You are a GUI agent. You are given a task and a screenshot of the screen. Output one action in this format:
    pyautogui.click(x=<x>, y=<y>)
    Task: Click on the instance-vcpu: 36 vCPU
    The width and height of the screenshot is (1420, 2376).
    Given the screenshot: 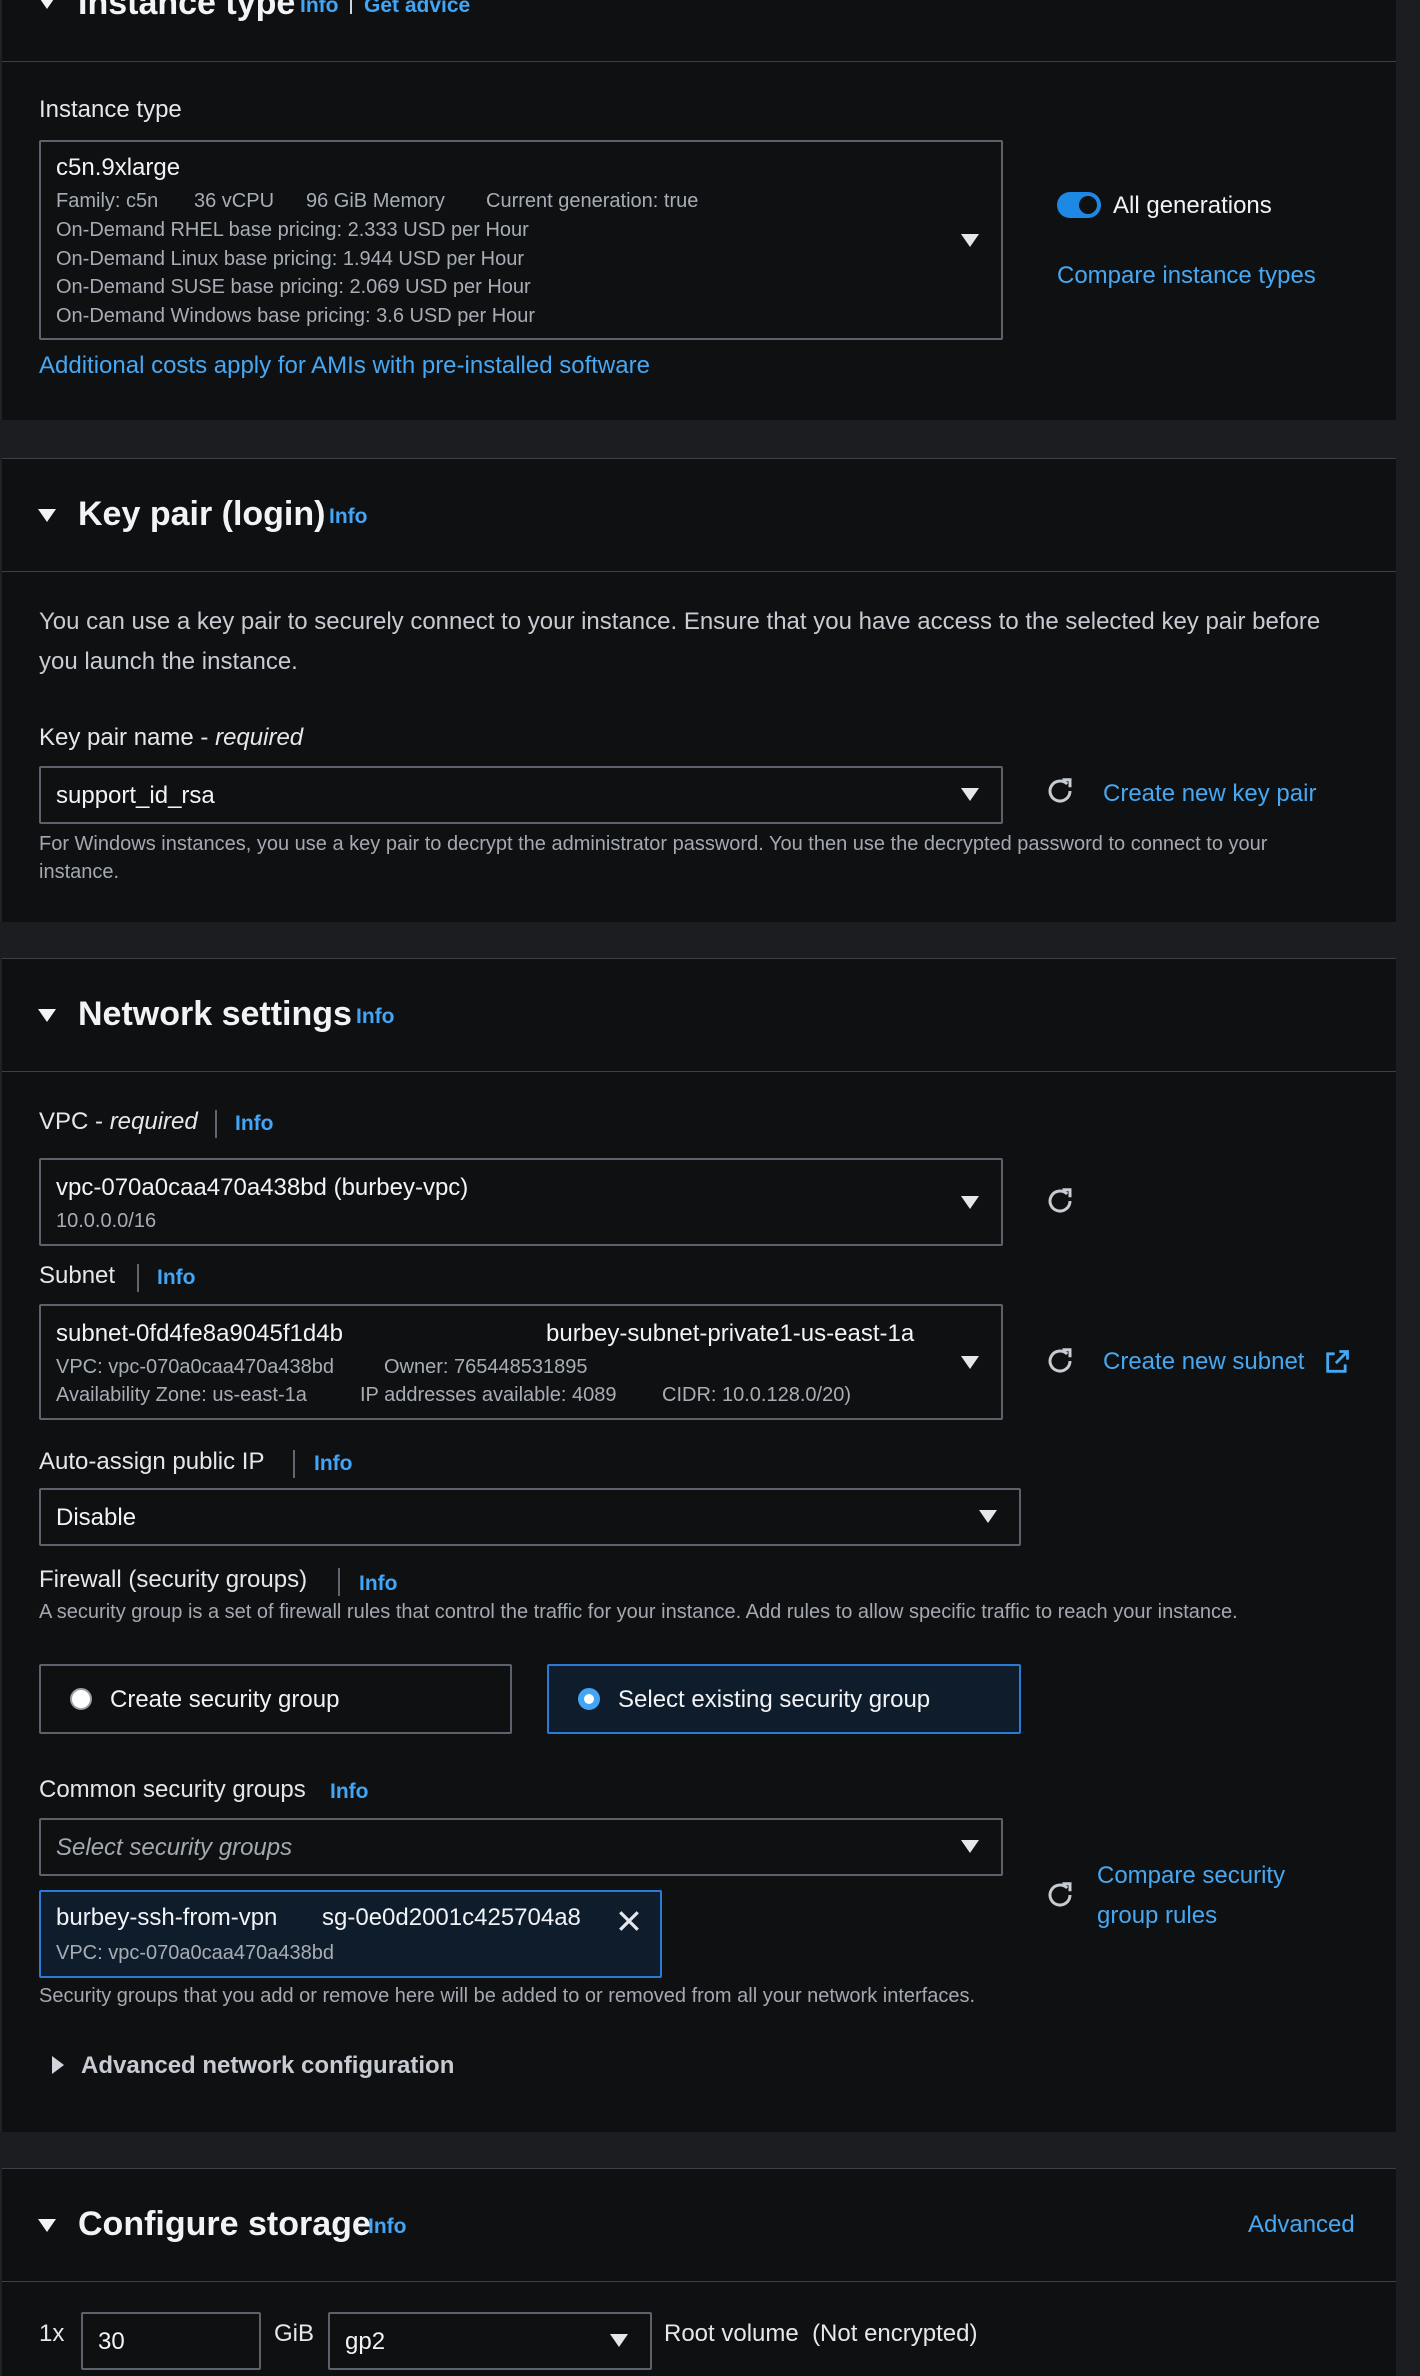 What is the action you would take?
    pyautogui.click(x=234, y=201)
    